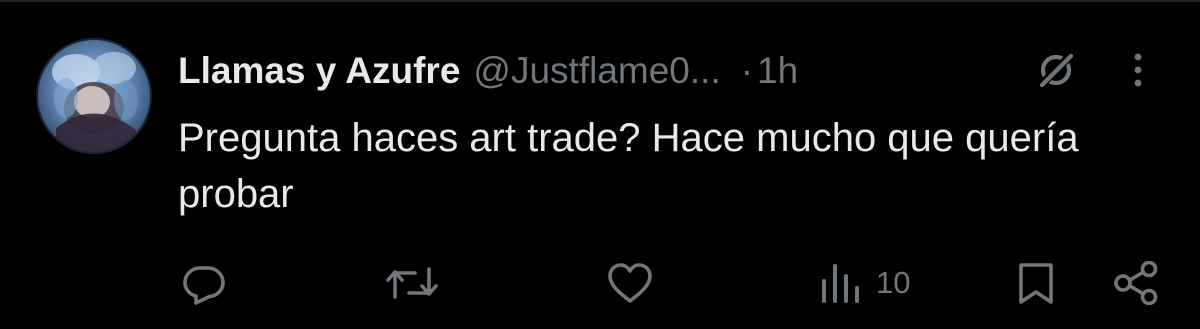 The width and height of the screenshot is (1200, 329). I want to click on more-button, so click(1138, 72).